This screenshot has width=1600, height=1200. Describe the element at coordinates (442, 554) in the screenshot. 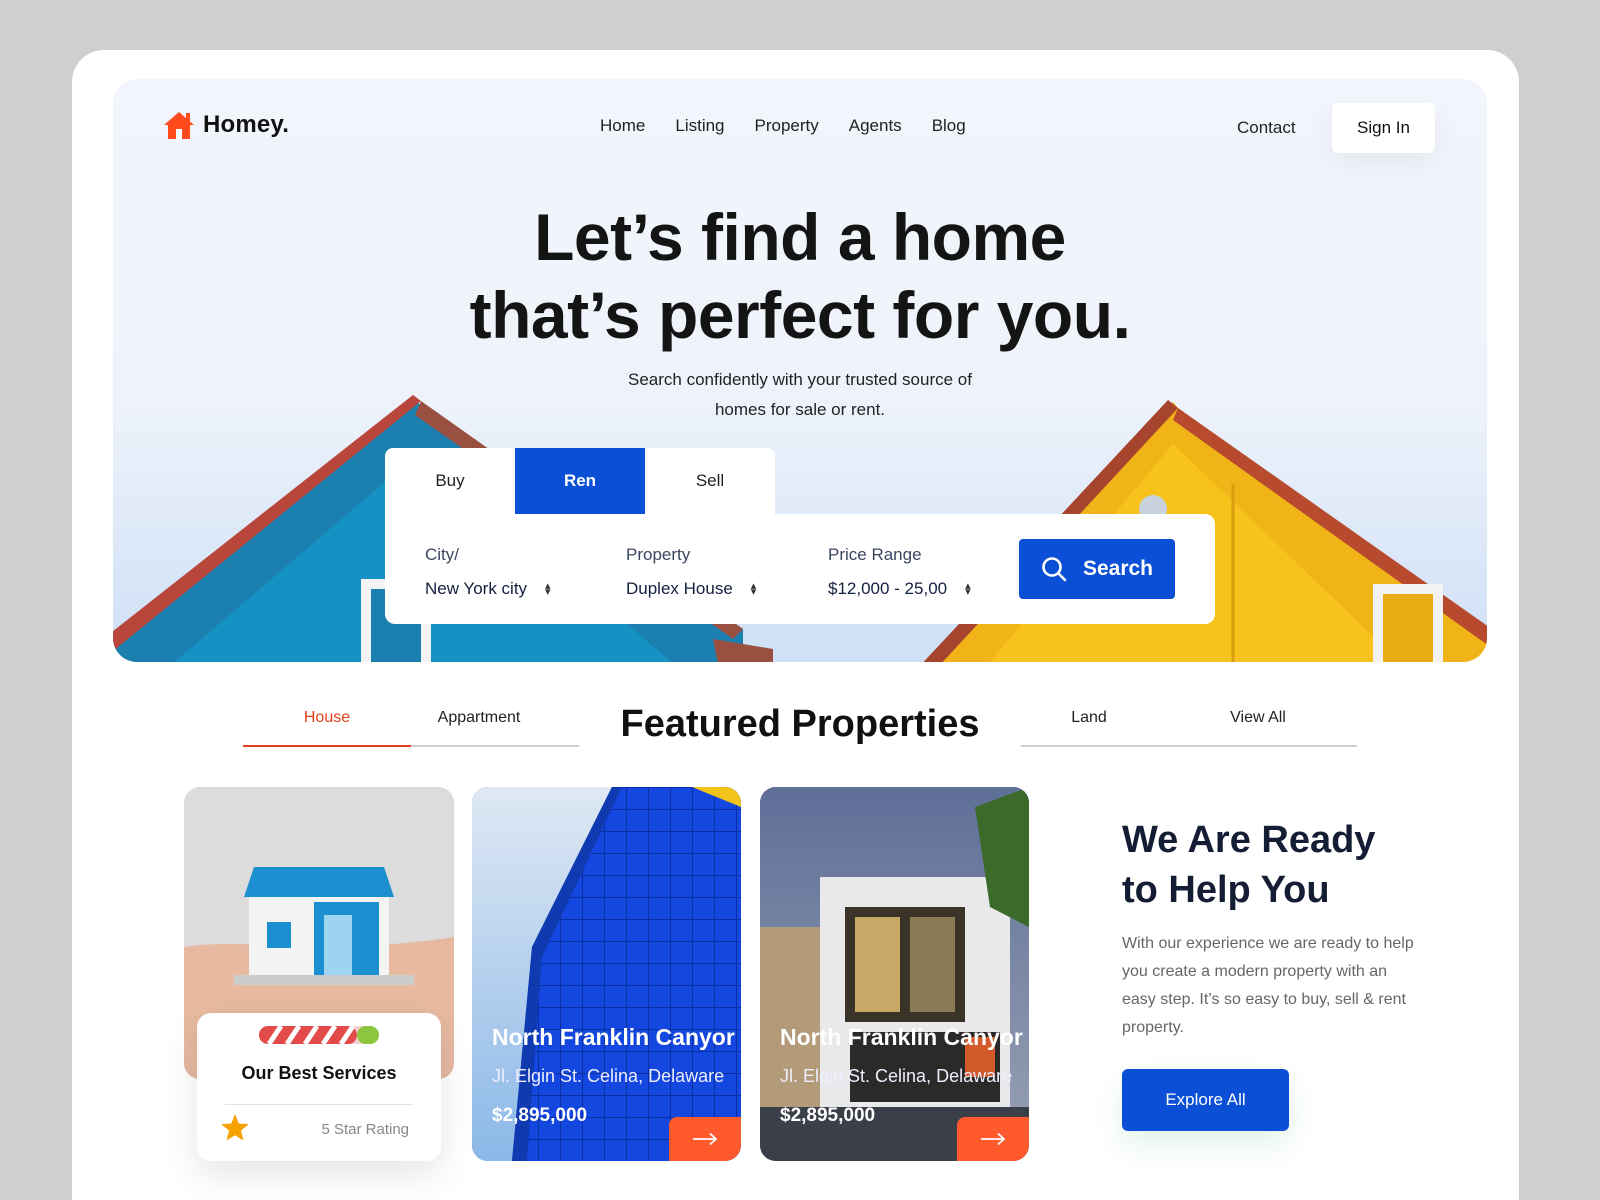

I see `city-label: City/` at that location.